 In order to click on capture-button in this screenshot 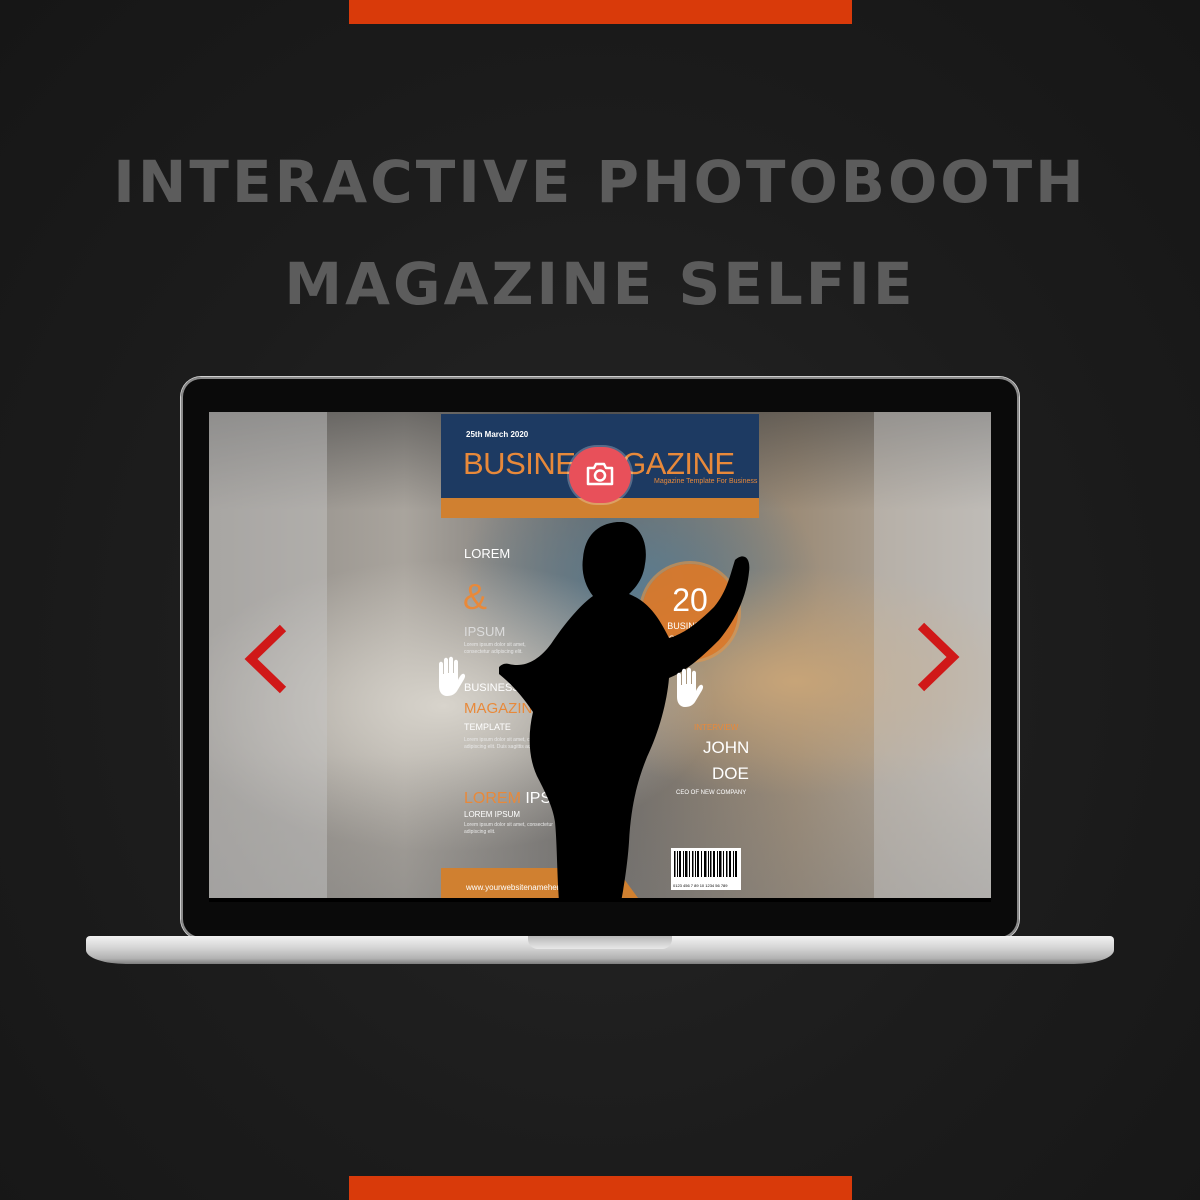, I will do `click(600, 475)`.